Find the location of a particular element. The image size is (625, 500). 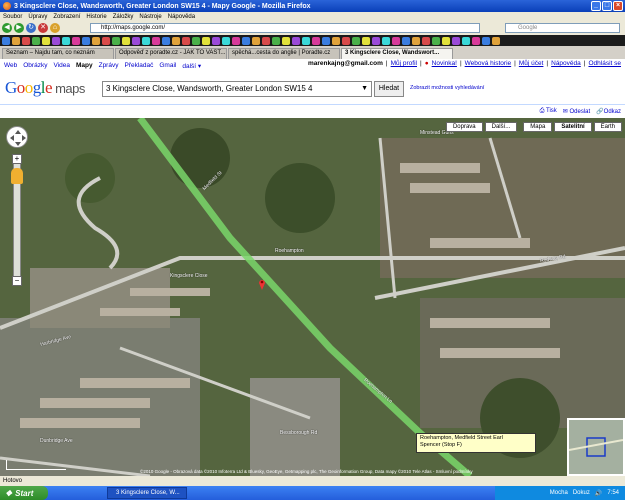

google-maps-logo: Google maps is located at coordinates (45, 88).